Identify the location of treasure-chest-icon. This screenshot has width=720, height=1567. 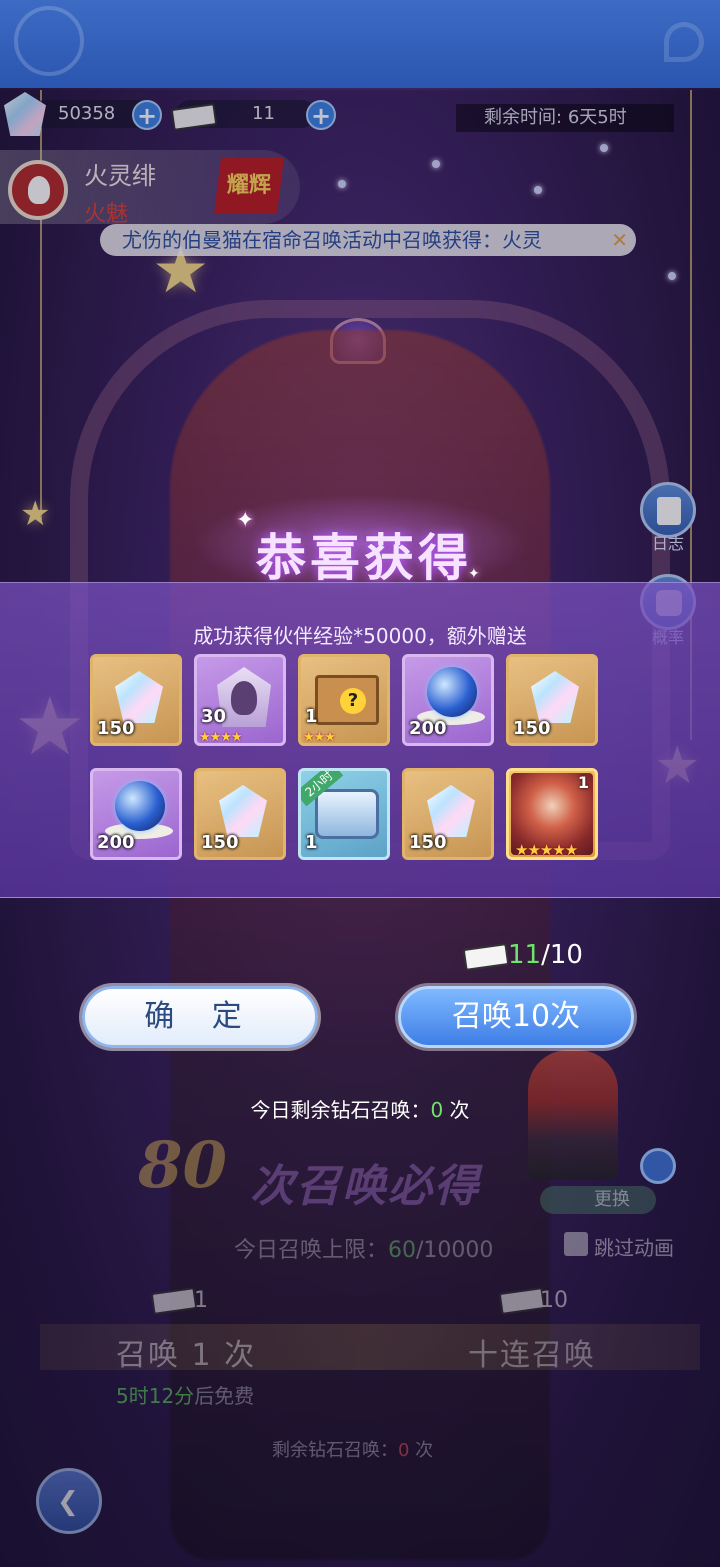
(347, 814).